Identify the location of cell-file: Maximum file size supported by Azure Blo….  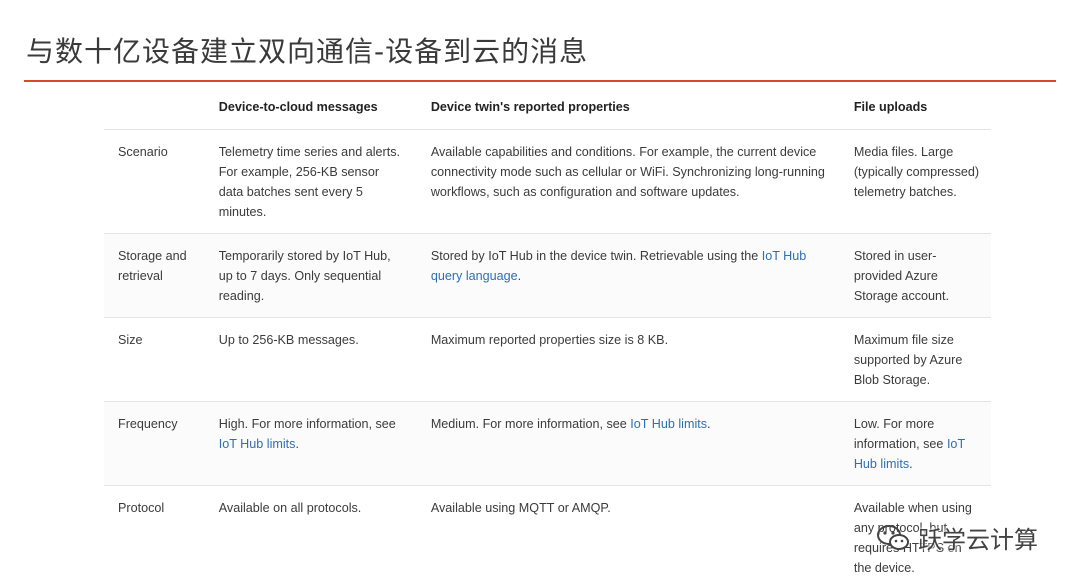
(915, 359).